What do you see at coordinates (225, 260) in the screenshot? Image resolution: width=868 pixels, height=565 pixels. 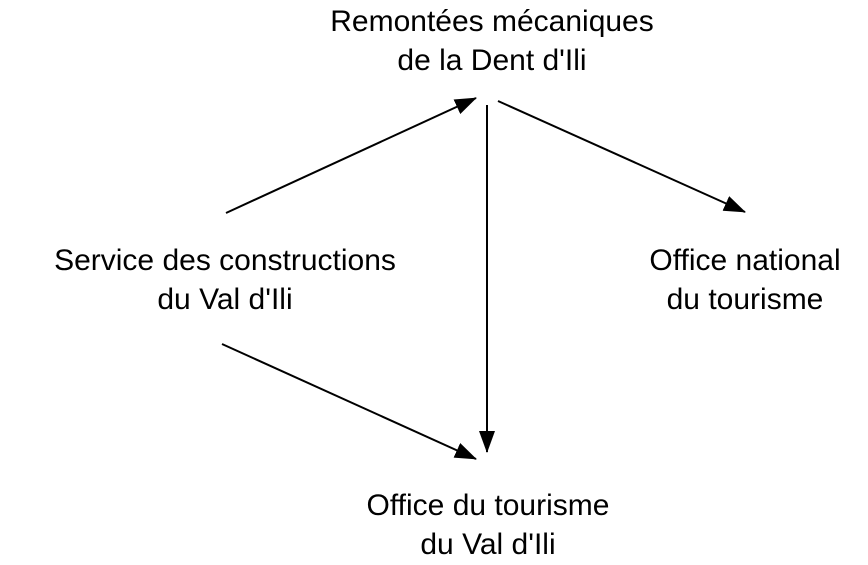 I see `node-left-line-1: Service des constructions` at bounding box center [225, 260].